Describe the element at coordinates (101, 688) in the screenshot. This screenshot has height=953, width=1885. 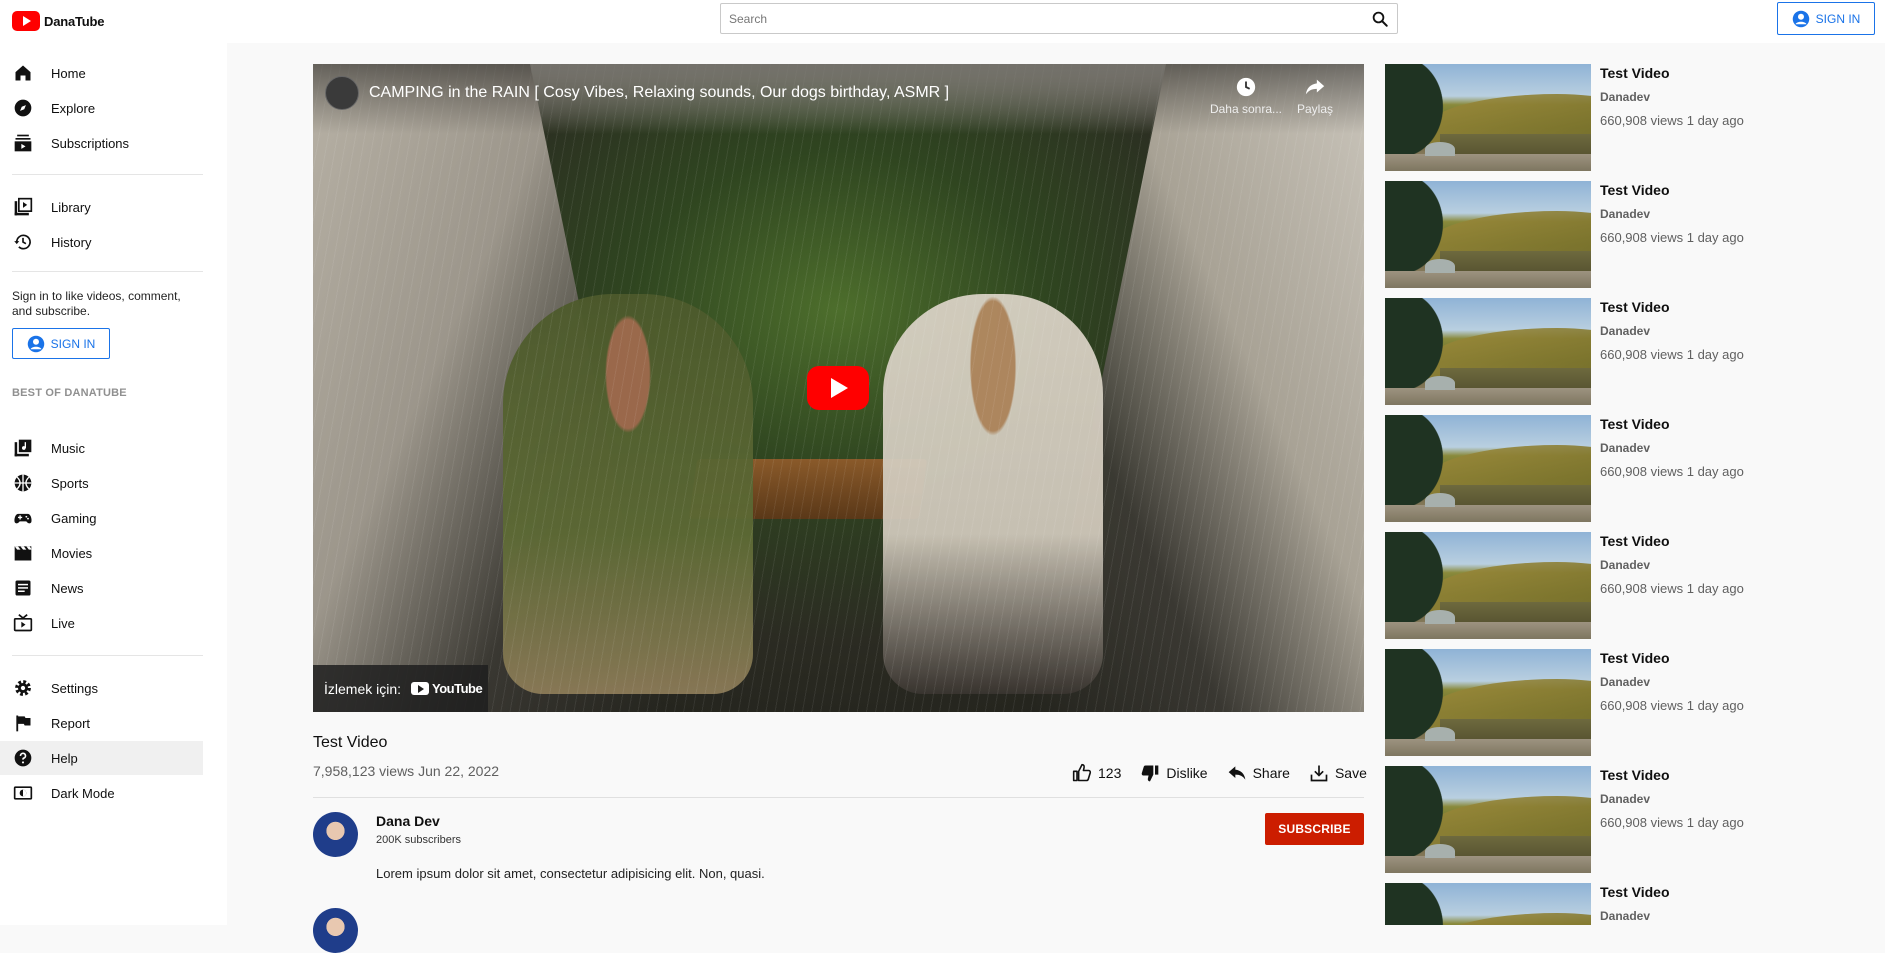
I see `sidebar-item-settings: Settings` at that location.